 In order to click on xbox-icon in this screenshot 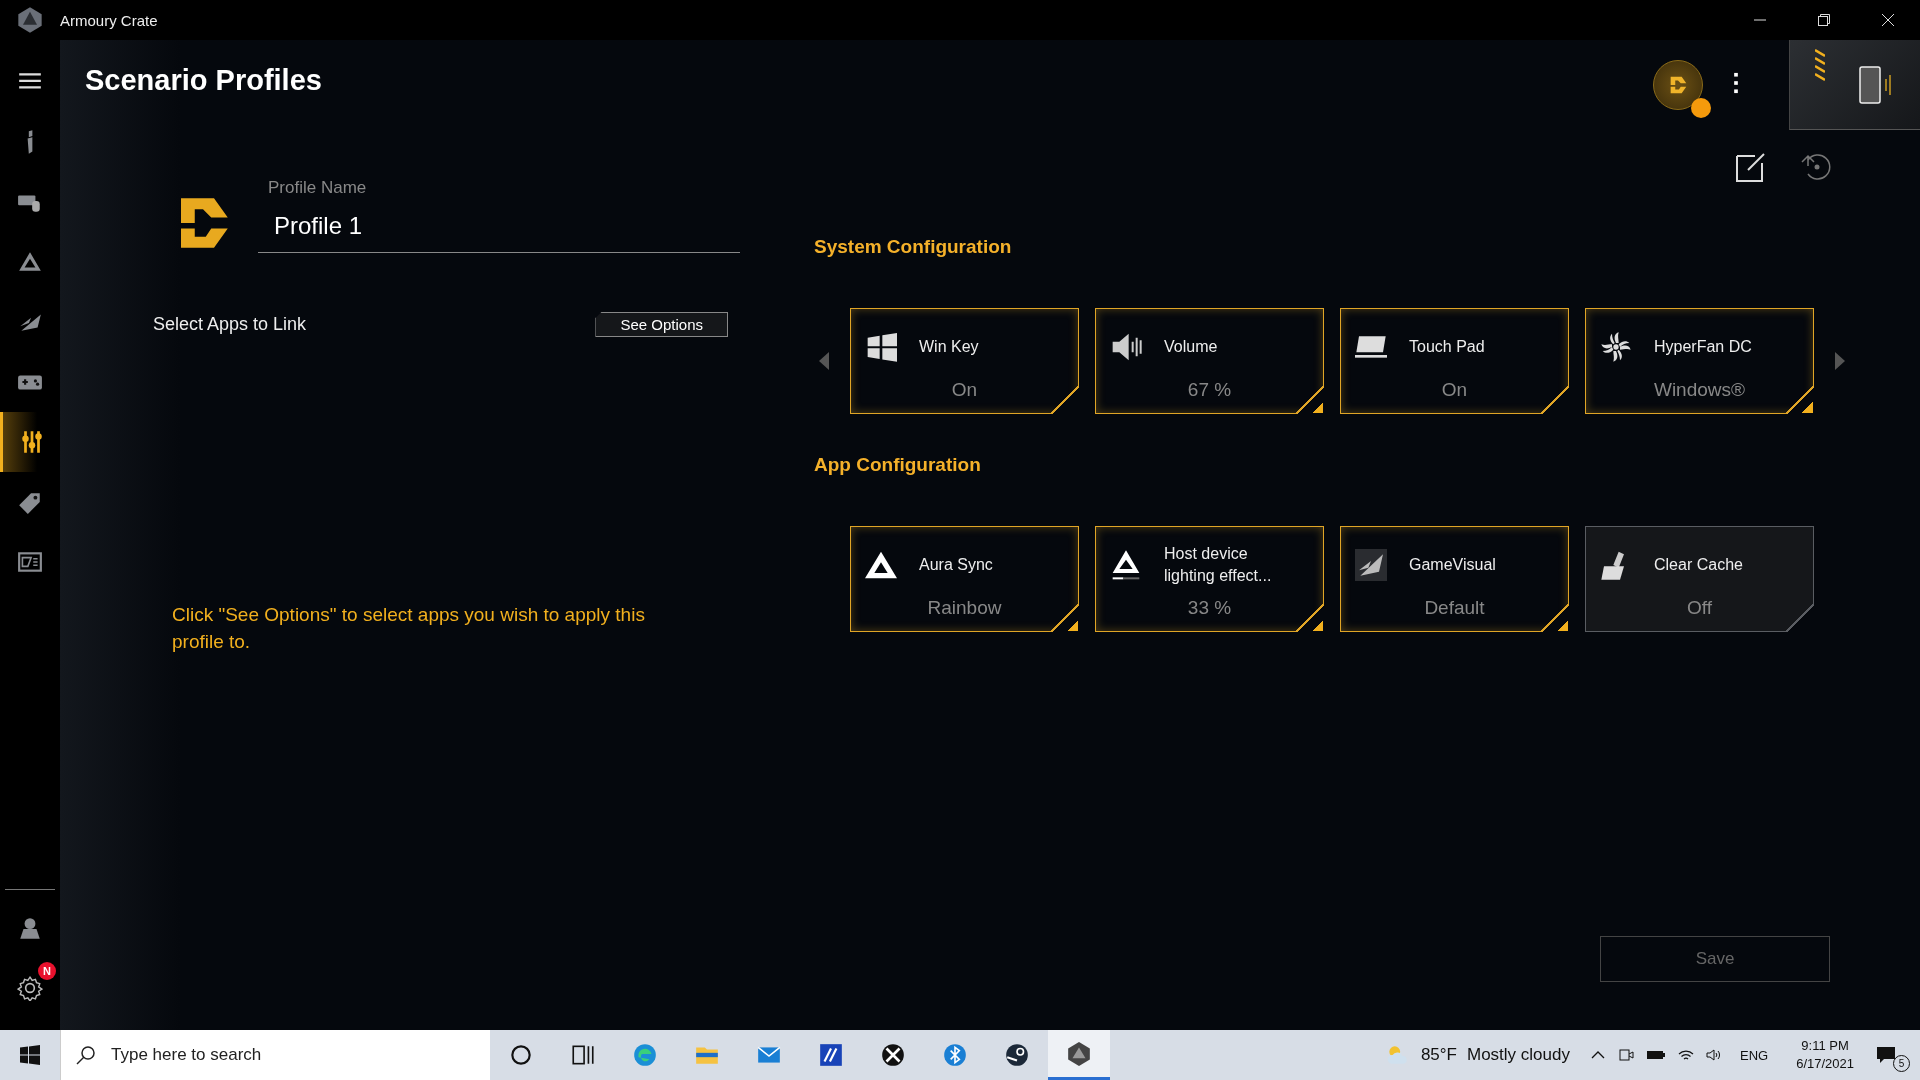, I will do `click(893, 1055)`.